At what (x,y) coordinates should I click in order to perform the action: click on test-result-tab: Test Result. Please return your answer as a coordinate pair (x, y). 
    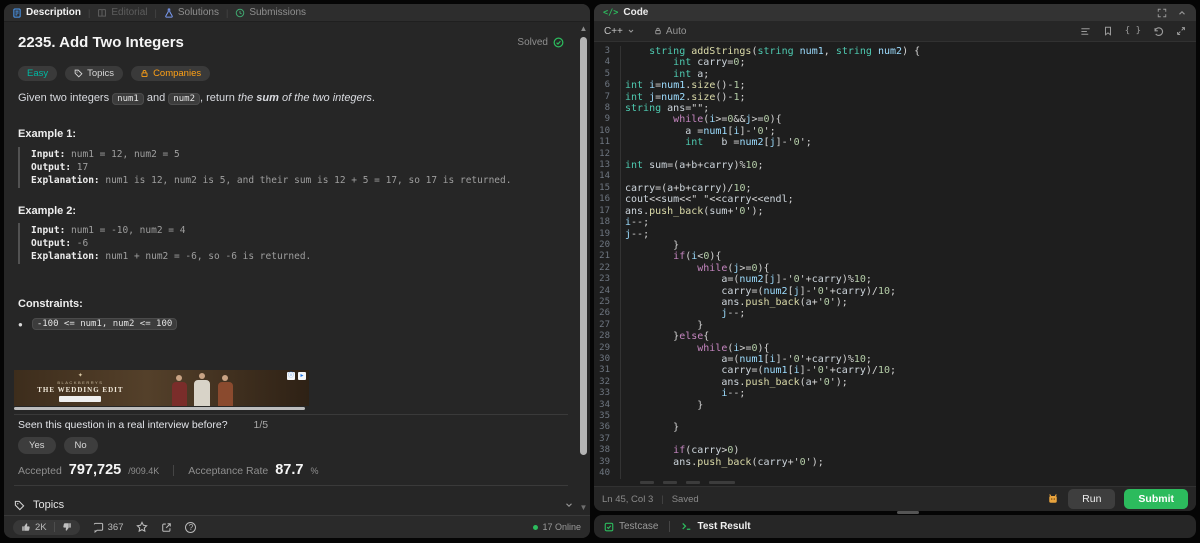
    Looking at the image, I should click on (716, 526).